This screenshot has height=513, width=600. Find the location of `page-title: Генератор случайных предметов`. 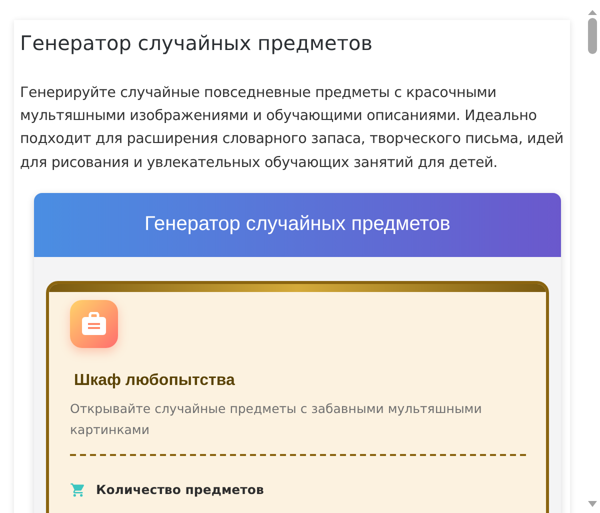

page-title: Генератор случайных предметов is located at coordinates (197, 43).